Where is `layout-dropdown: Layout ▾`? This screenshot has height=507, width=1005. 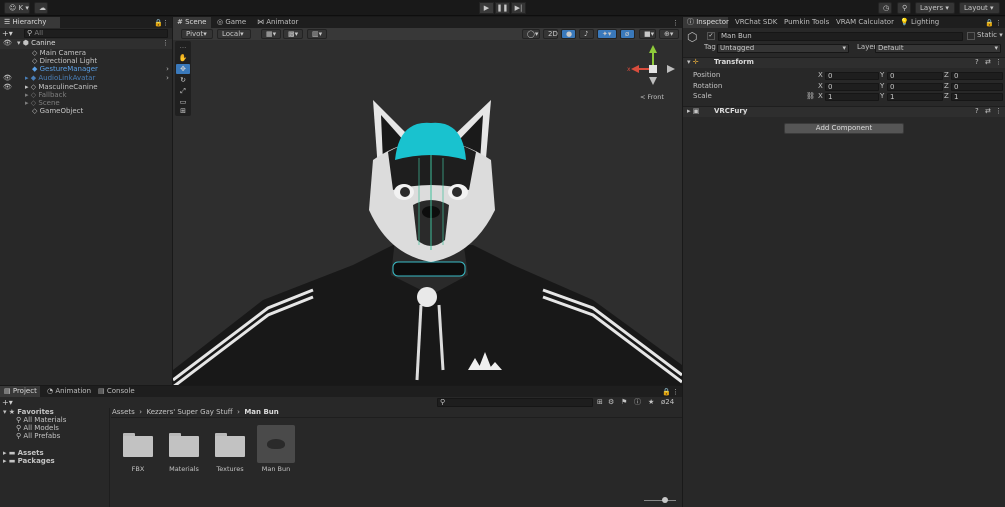 layout-dropdown: Layout ▾ is located at coordinates (979, 8).